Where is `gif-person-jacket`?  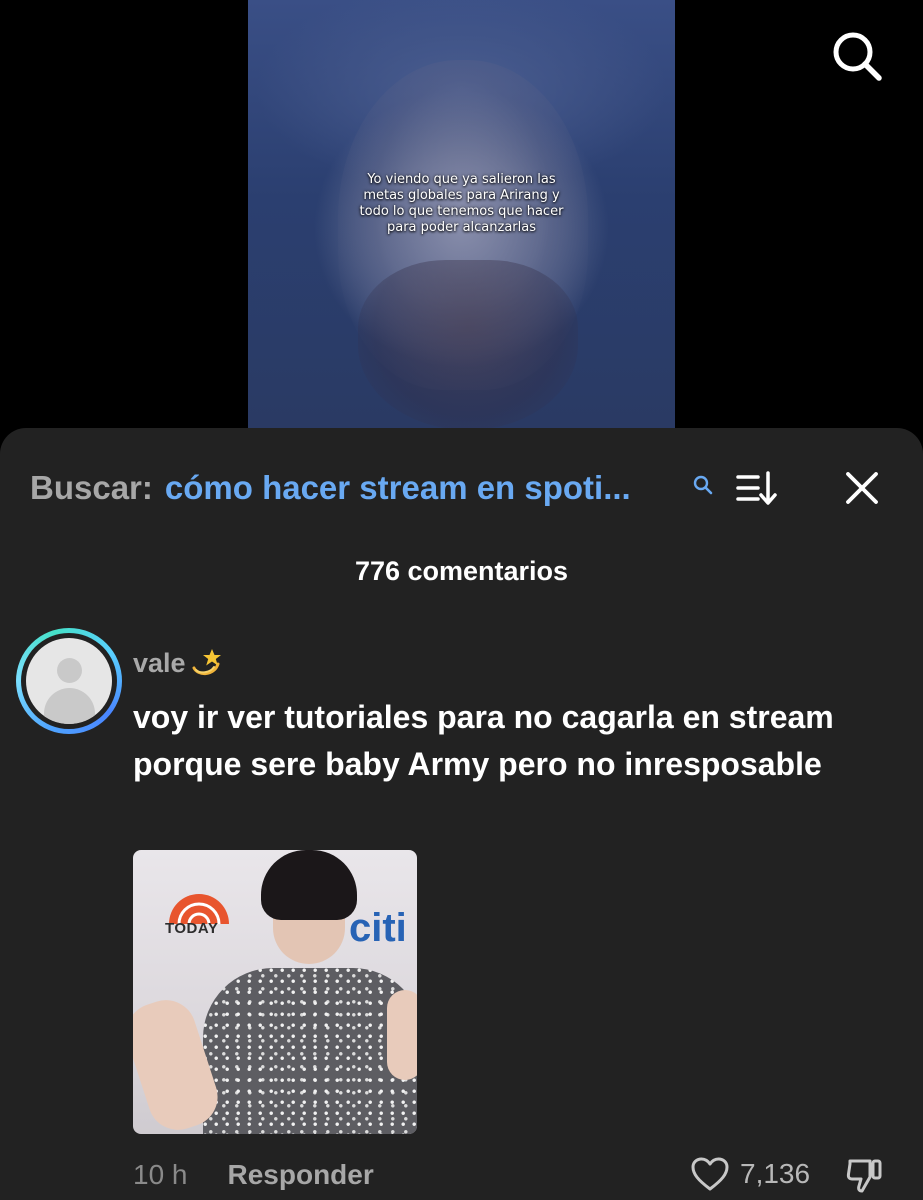
gif-person-jacket is located at coordinates (310, 1051).